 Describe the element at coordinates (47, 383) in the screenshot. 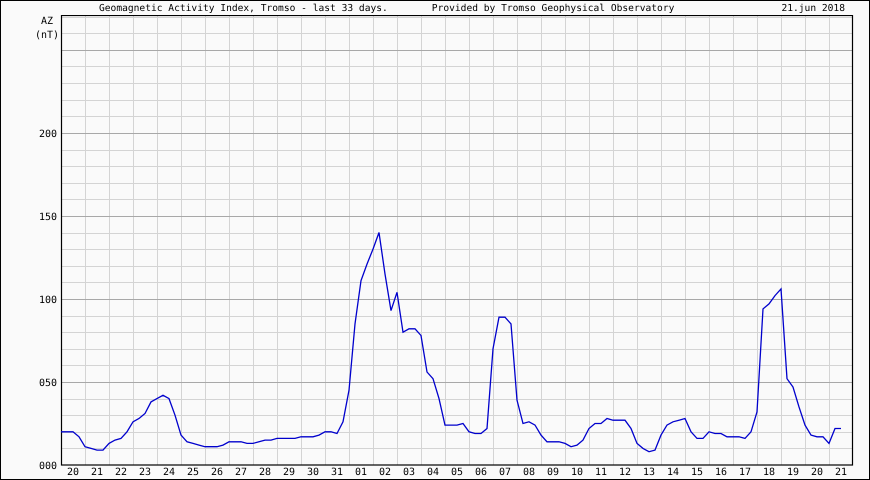

I see `axis-label: 050` at that location.